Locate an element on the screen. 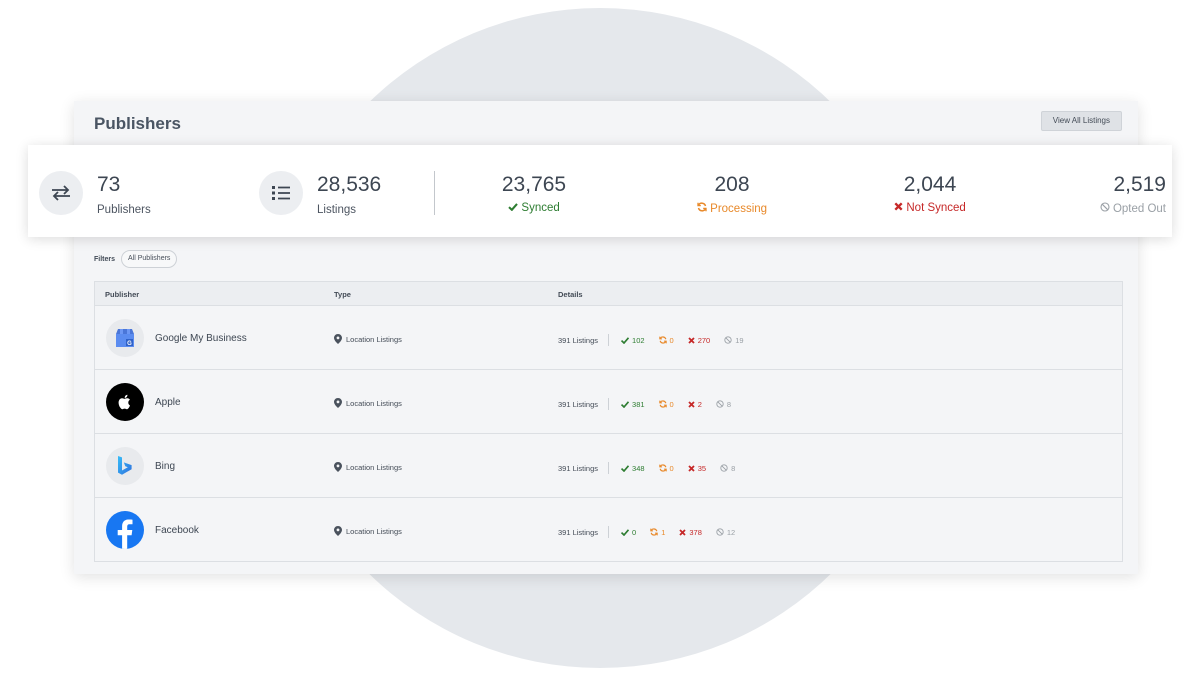 The image size is (1200, 675). publisher-name: Bing is located at coordinates (165, 466).